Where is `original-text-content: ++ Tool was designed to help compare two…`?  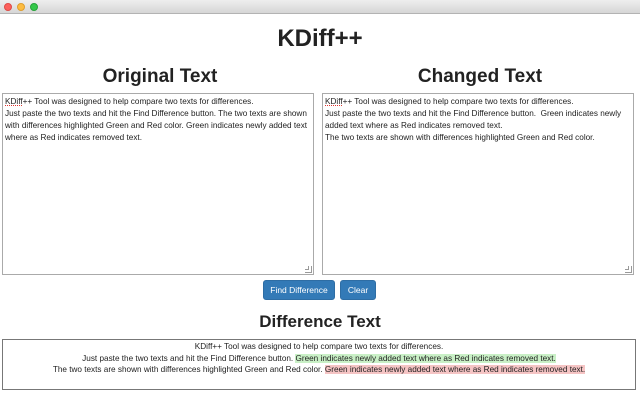 original-text-content: ++ Tool was designed to help compare two… is located at coordinates (156, 119).